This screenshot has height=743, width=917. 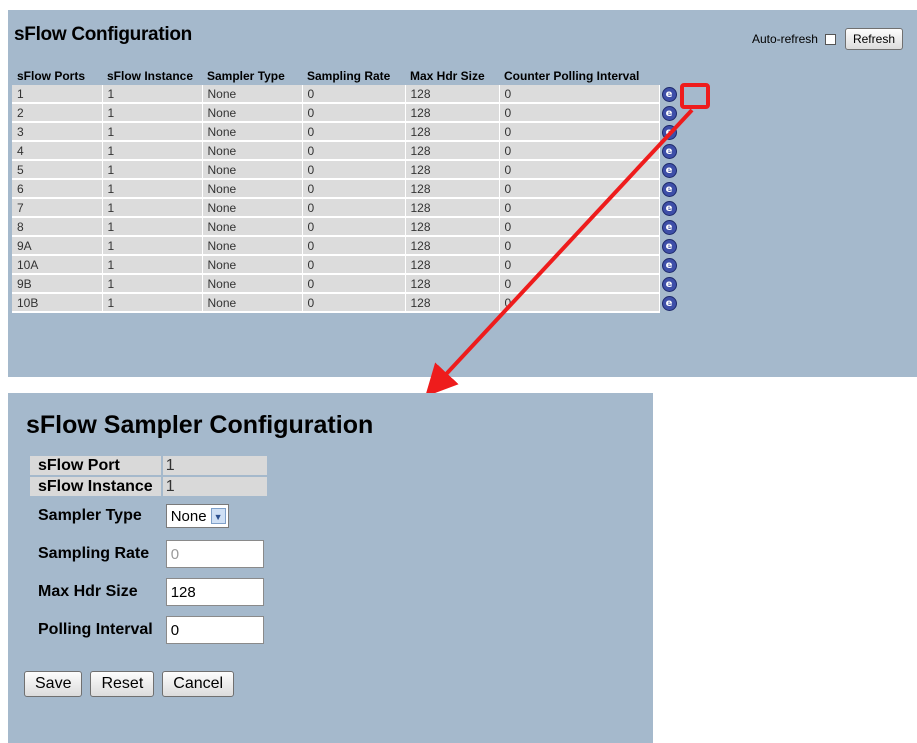 What do you see at coordinates (695, 96) in the screenshot?
I see `edit-icon-highlight` at bounding box center [695, 96].